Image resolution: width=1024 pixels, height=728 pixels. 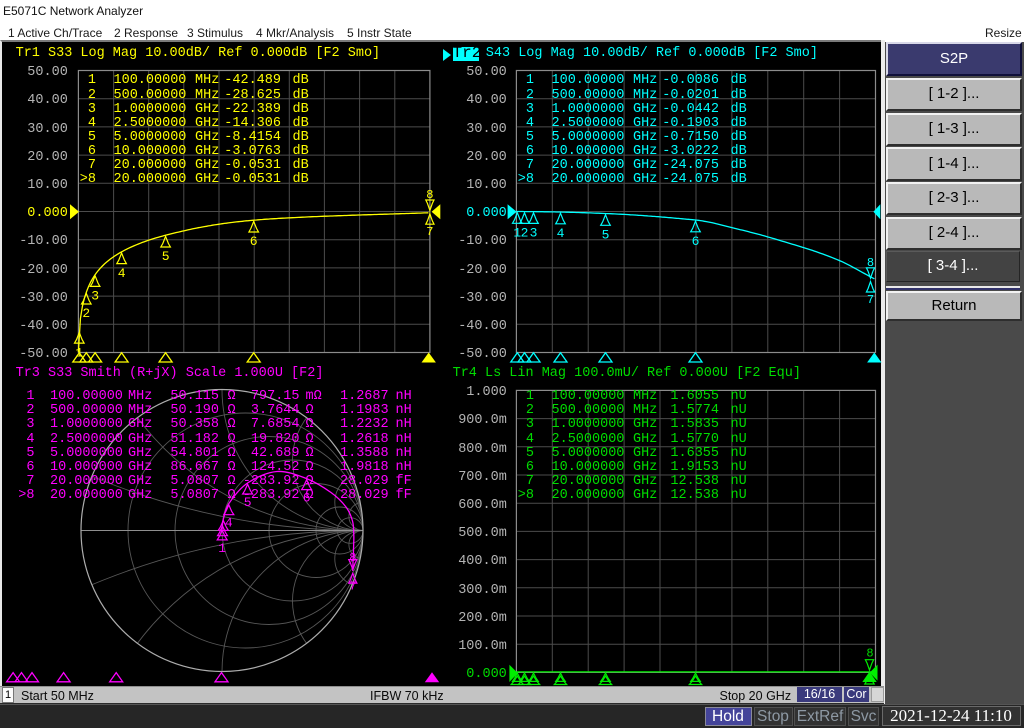 I want to click on svg-text: 1, so click(x=222, y=548).